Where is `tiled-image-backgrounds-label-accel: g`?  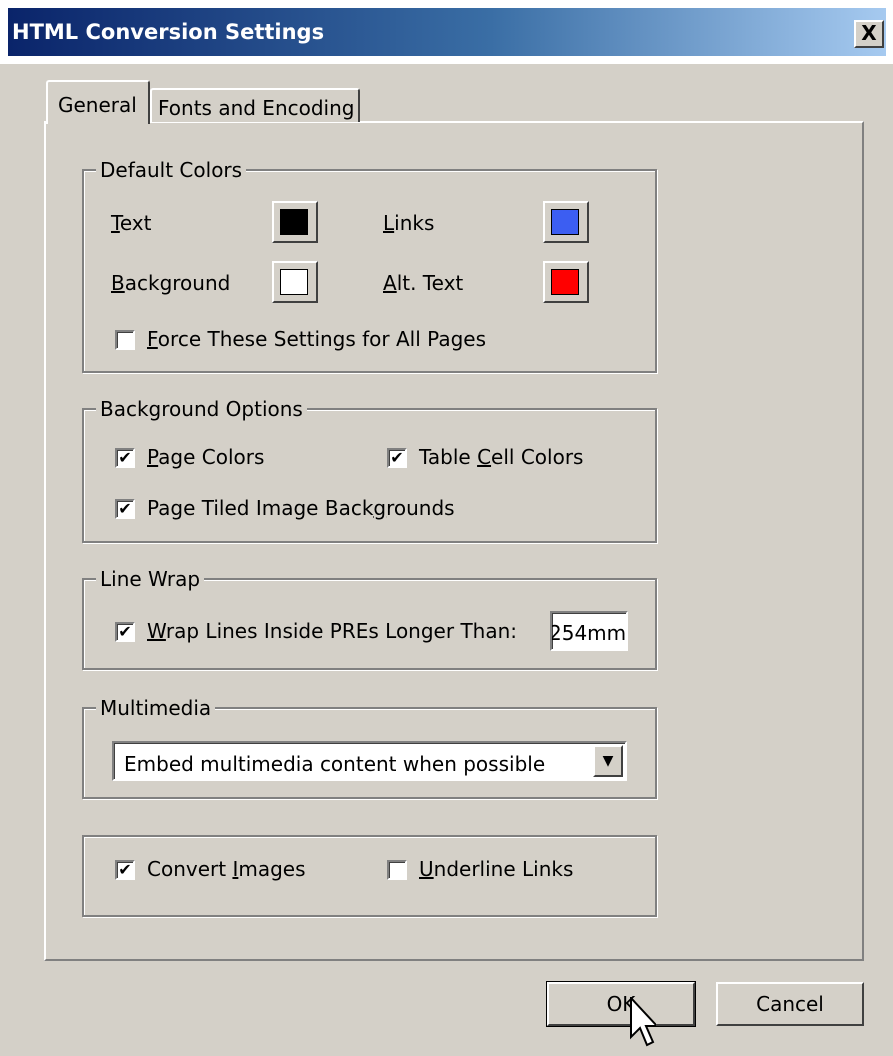 tiled-image-backgrounds-label-accel: g is located at coordinates (380, 508).